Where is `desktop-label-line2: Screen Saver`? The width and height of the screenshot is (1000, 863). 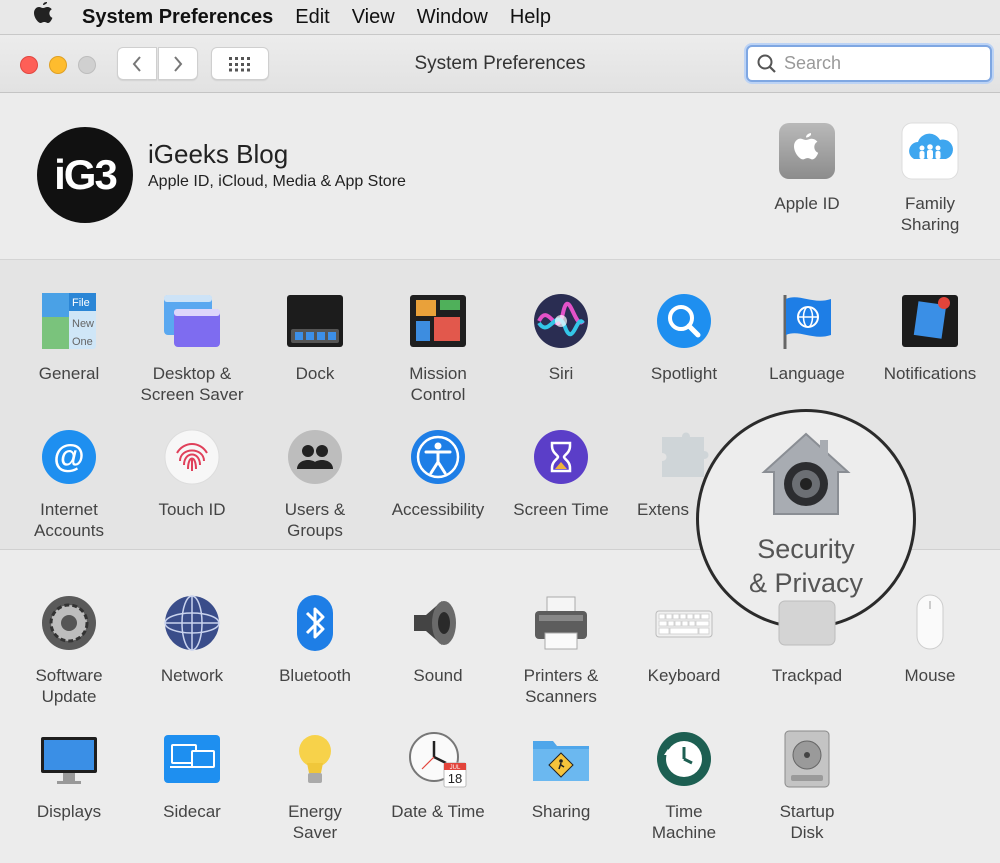
desktop-label-line2: Screen Saver is located at coordinates (192, 394).